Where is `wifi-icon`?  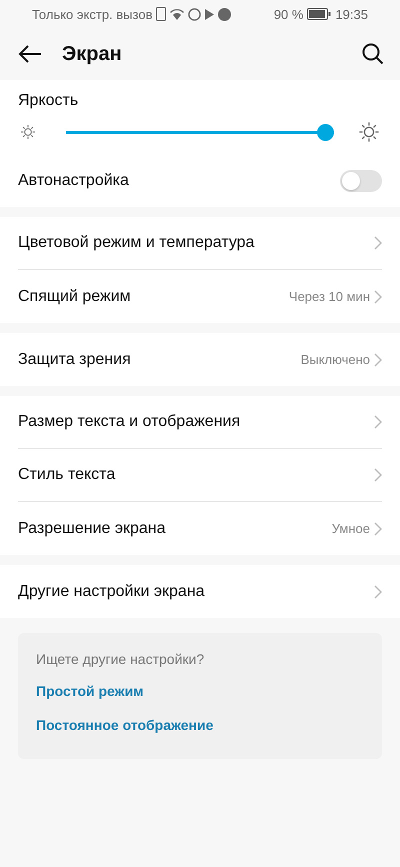
wifi-icon is located at coordinates (177, 14).